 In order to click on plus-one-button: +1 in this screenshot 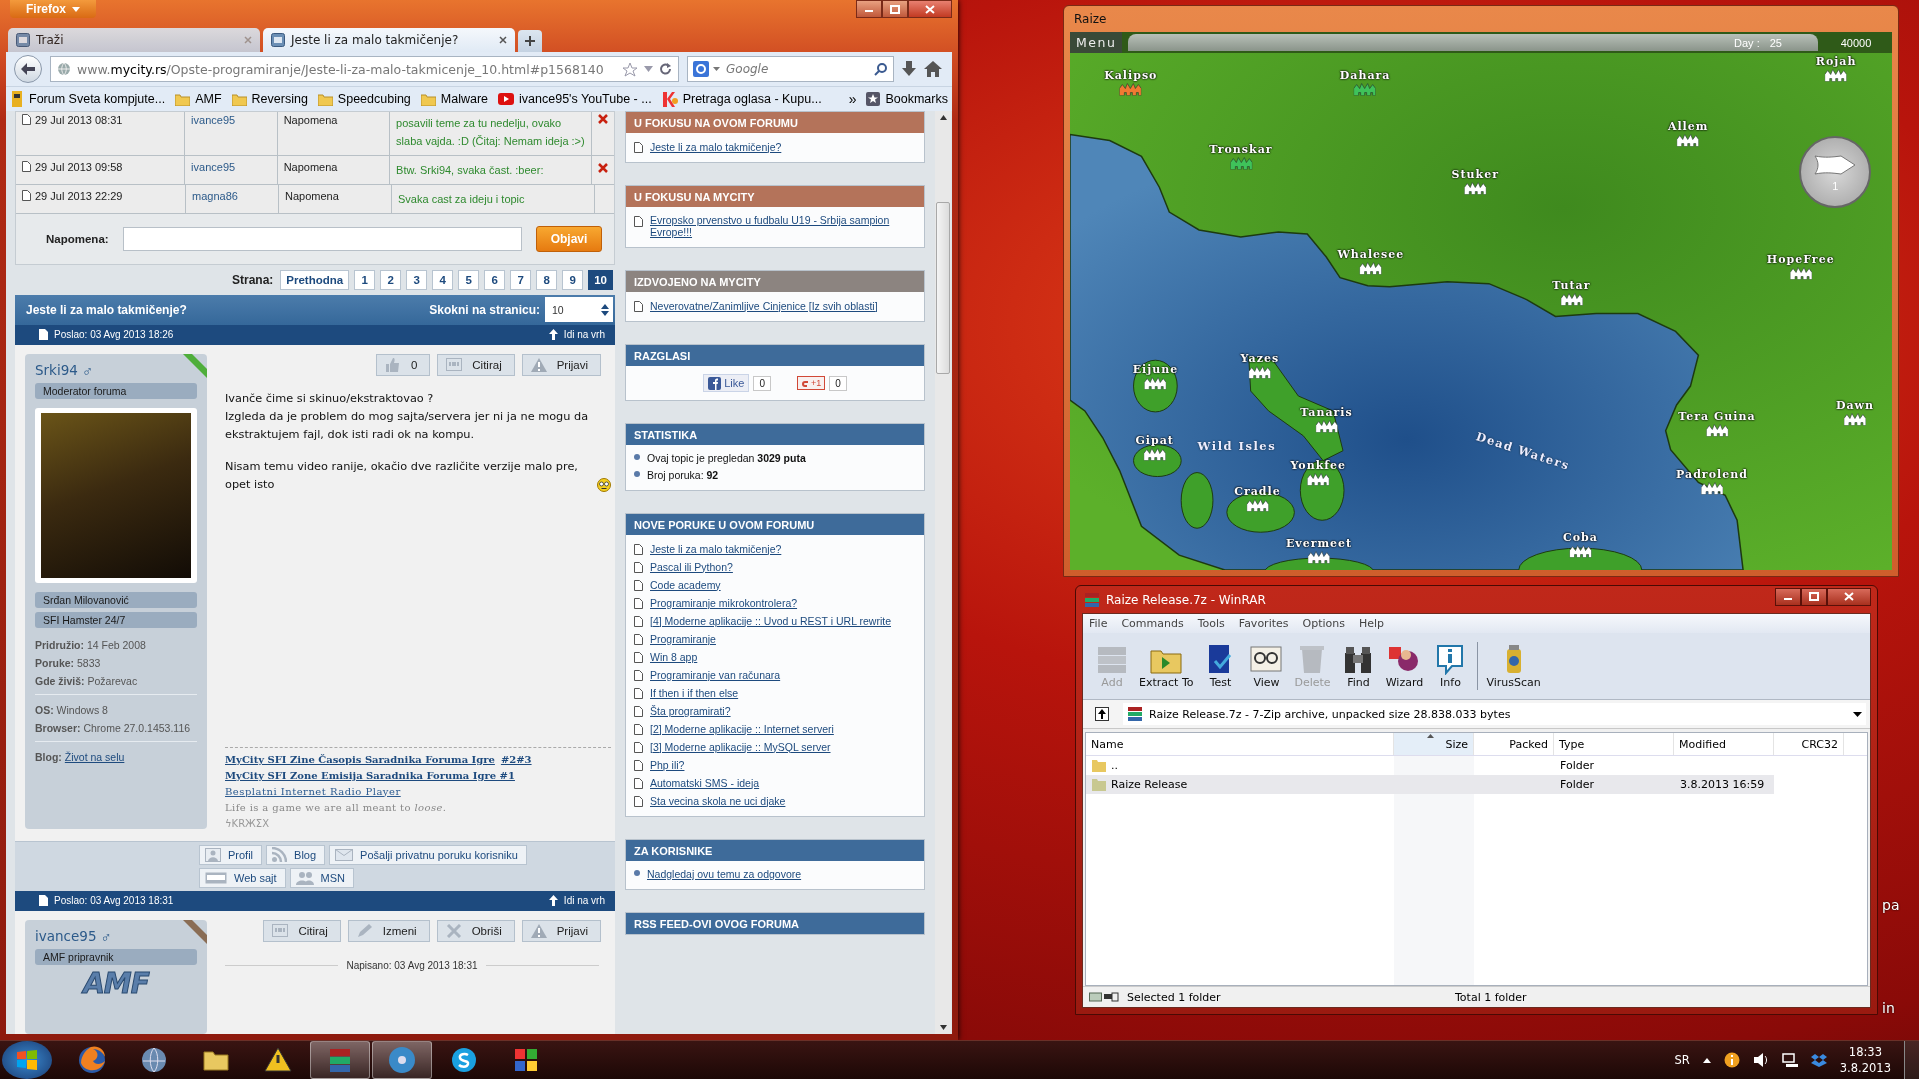, I will do `click(811, 383)`.